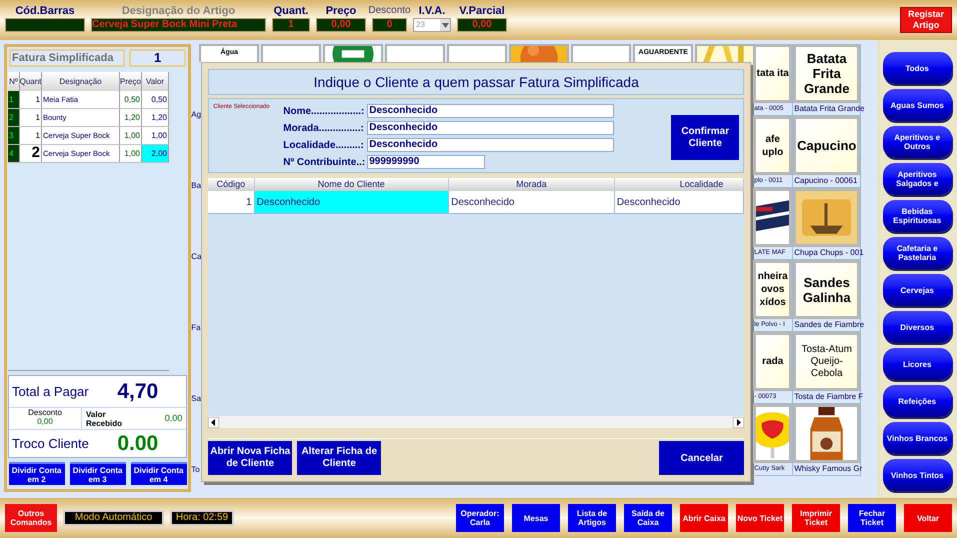  I want to click on toolbar-button: Imprimir Ticket, so click(816, 518).